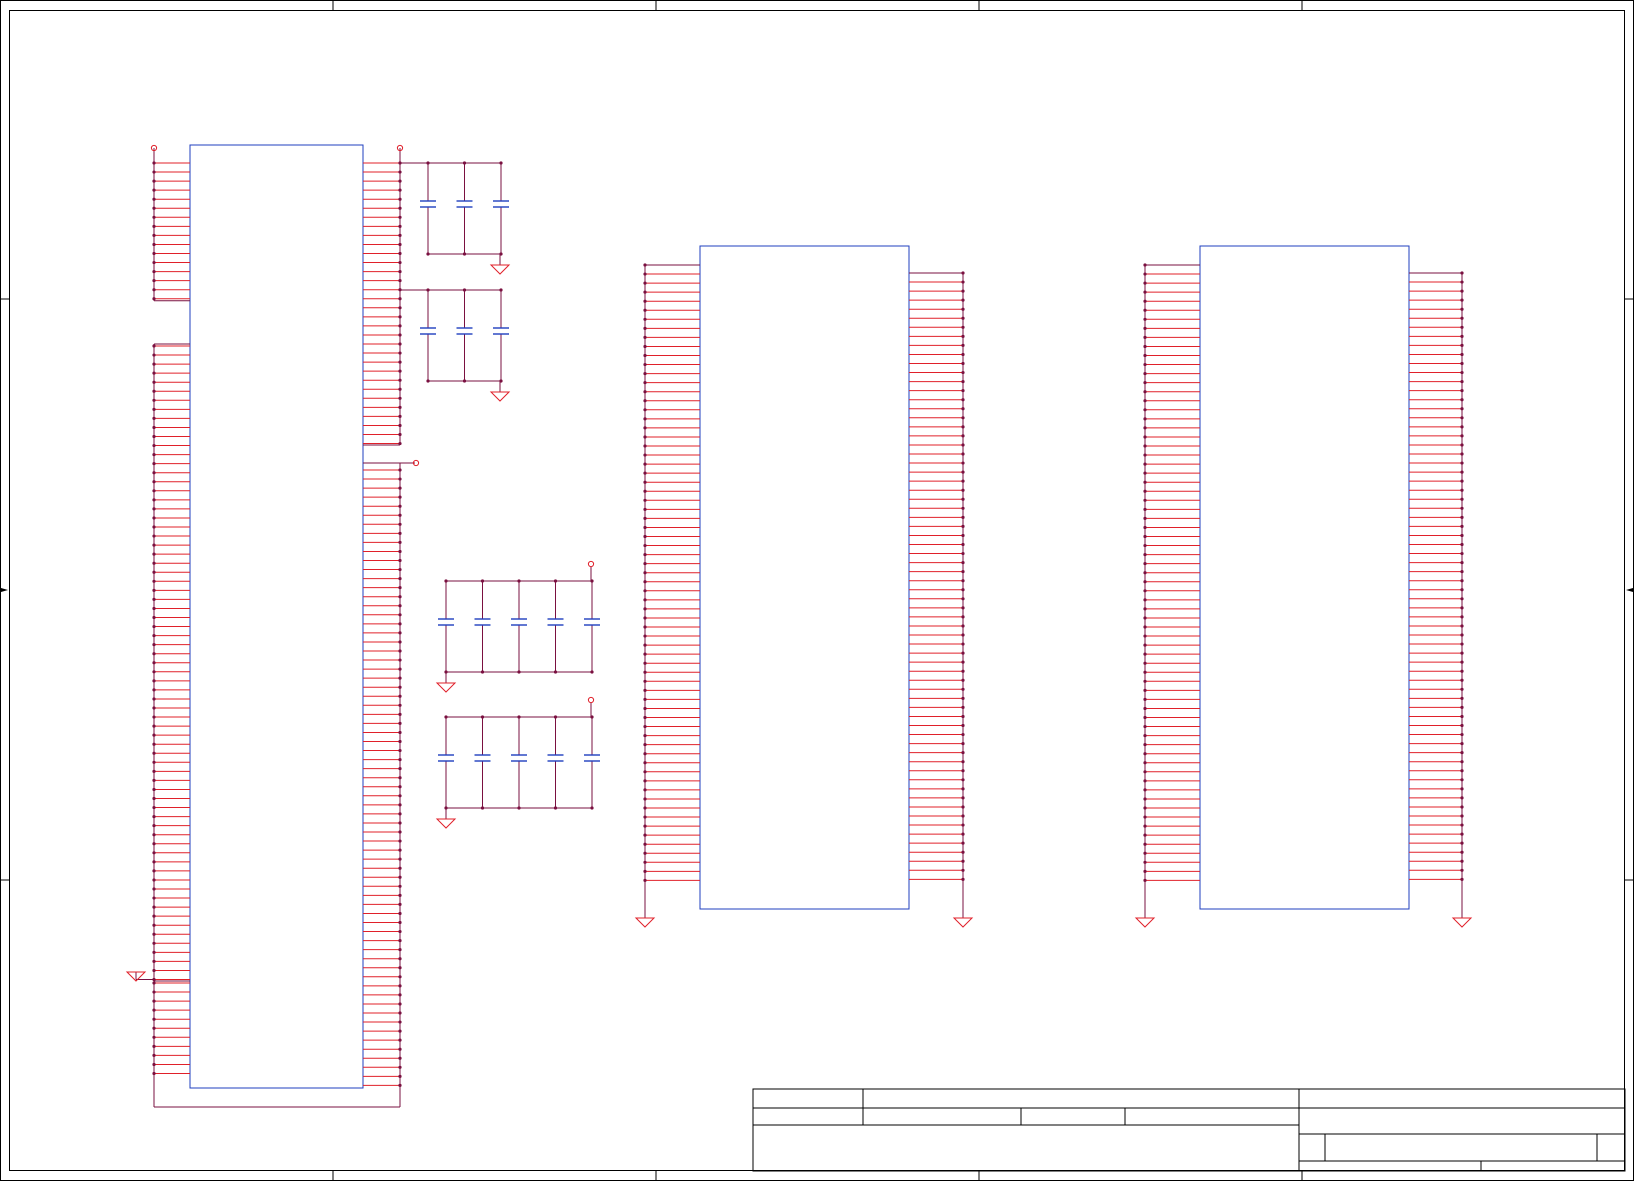  I want to click on chip2-right-gnd, so click(1462, 922).